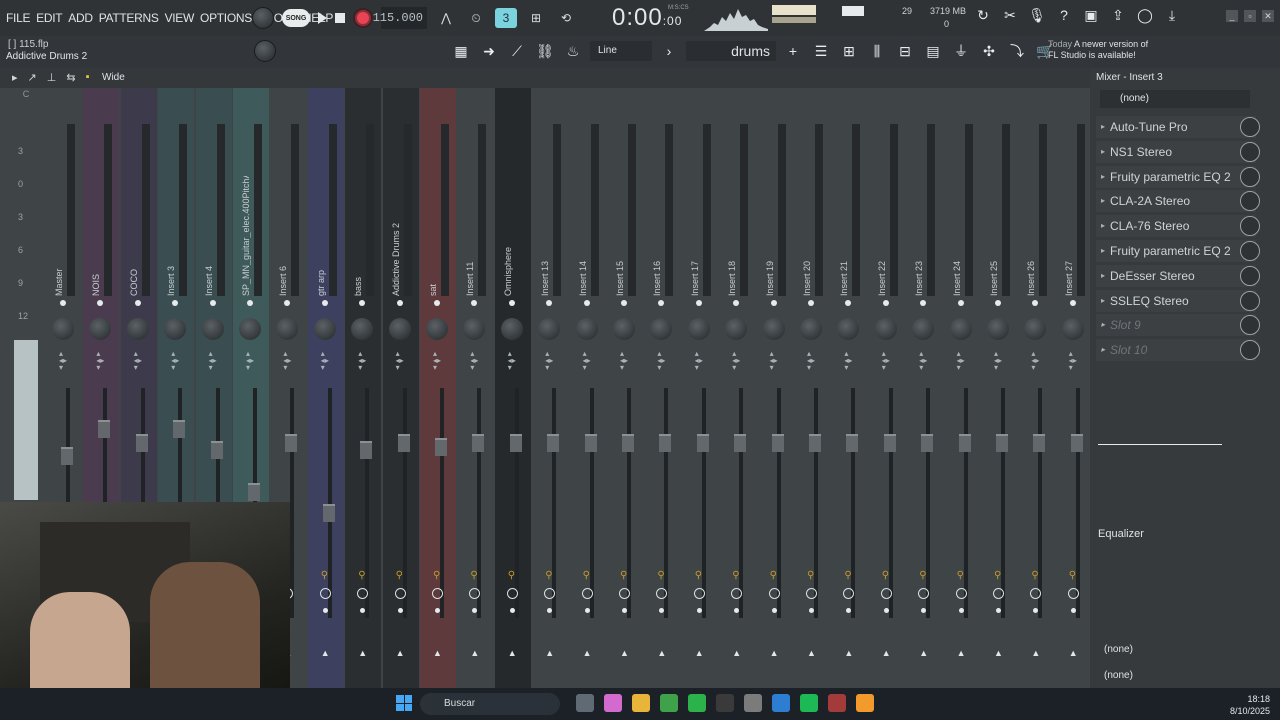 This screenshot has height=720, width=1280. I want to click on song-mode-button: SONG, so click(296, 18).